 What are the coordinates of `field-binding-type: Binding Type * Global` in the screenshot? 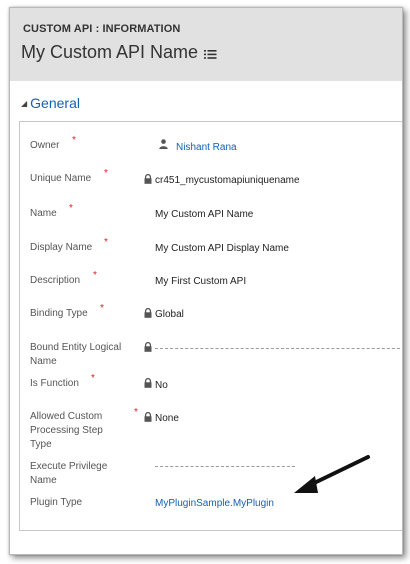 It's located at (211, 310).